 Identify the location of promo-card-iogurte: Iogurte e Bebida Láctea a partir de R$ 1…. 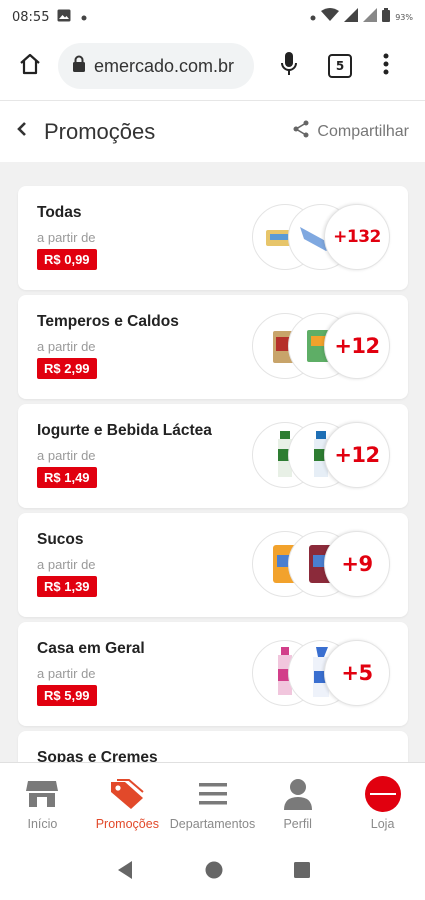
(213, 456).